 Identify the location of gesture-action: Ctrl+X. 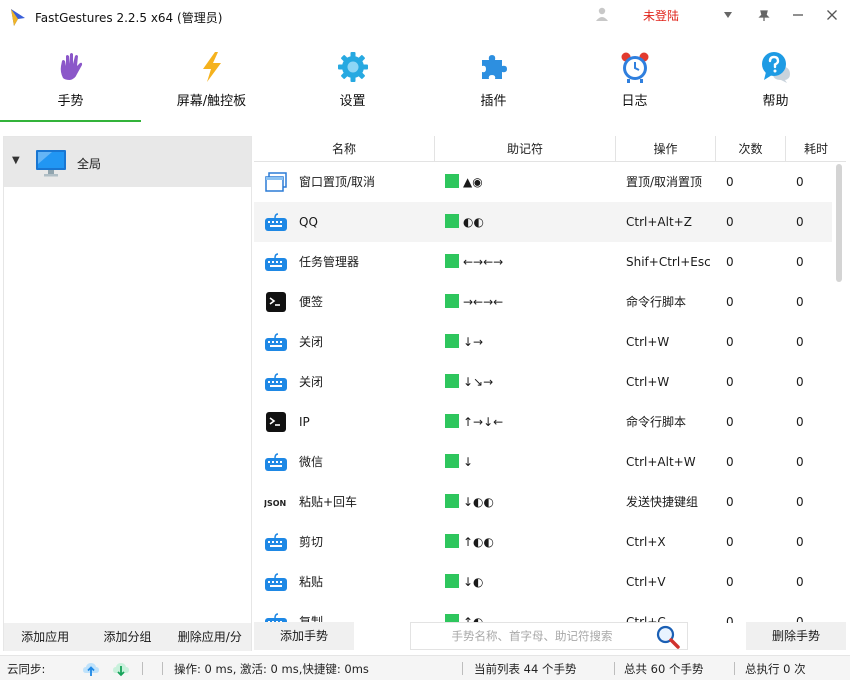
(646, 542).